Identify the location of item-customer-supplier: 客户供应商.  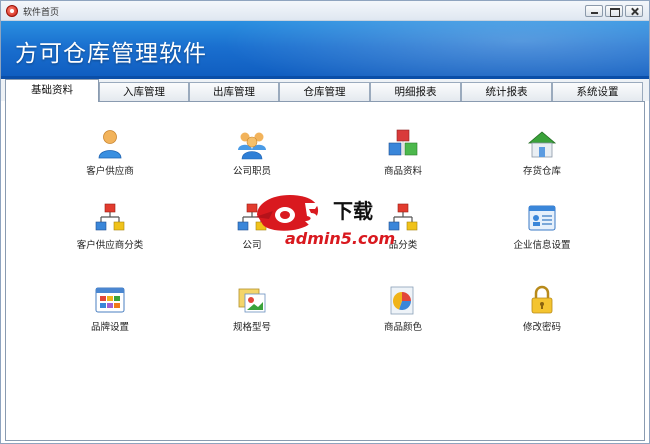
(110, 154).